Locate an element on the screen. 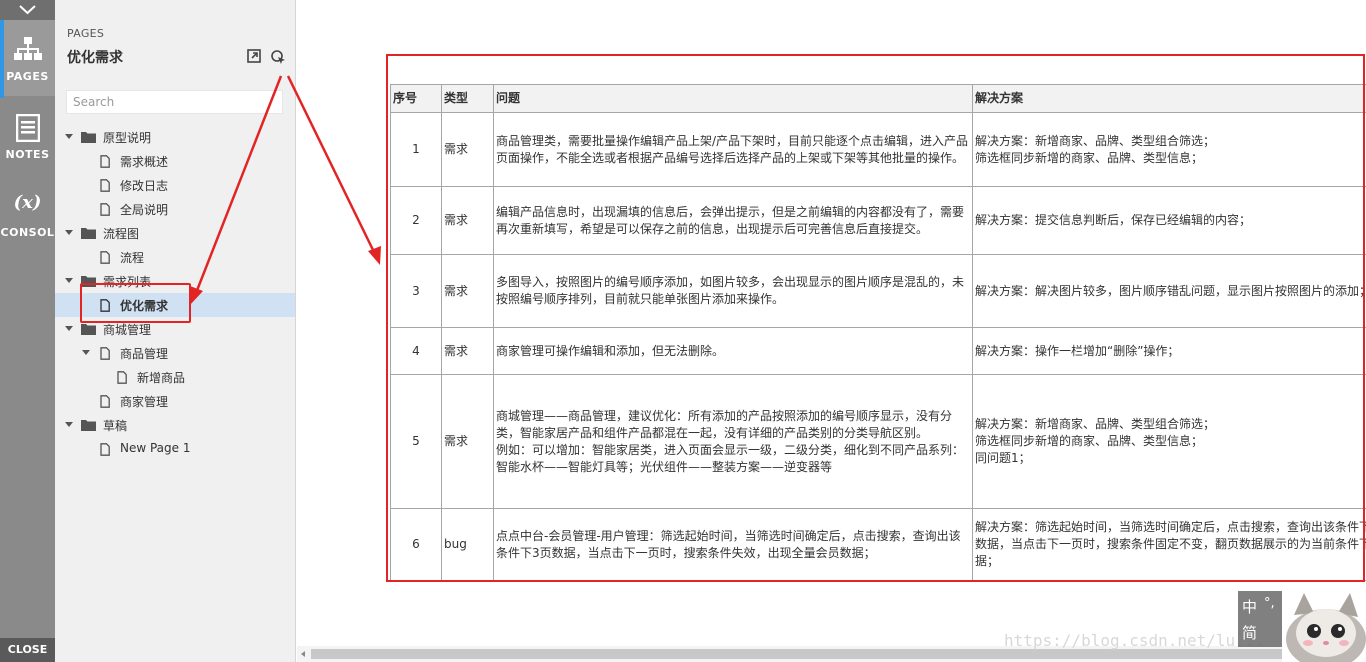 The width and height of the screenshot is (1366, 662). ime-punctuation: °, is located at coordinates (1269, 603).